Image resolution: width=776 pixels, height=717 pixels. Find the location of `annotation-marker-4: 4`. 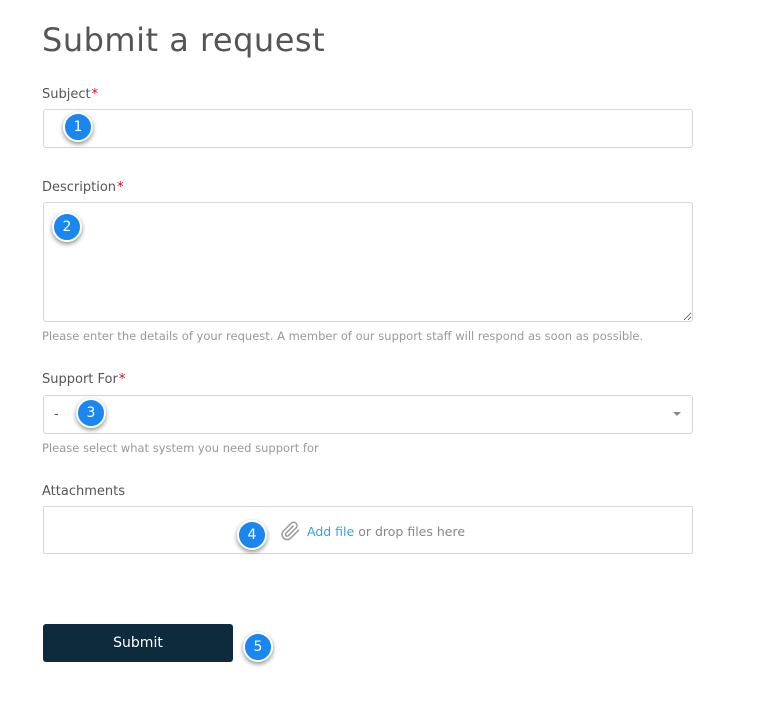

annotation-marker-4: 4 is located at coordinates (252, 535).